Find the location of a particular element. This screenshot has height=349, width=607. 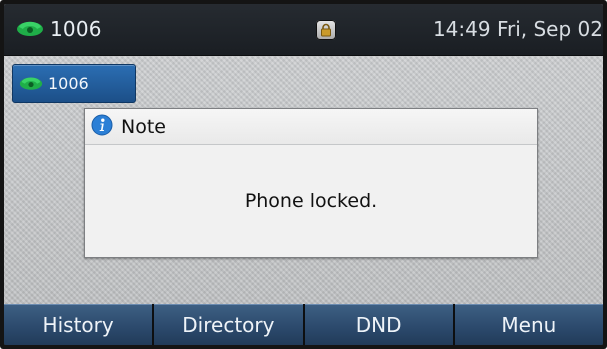

softkey-bar: History Directory DND Menu is located at coordinates (303, 324).